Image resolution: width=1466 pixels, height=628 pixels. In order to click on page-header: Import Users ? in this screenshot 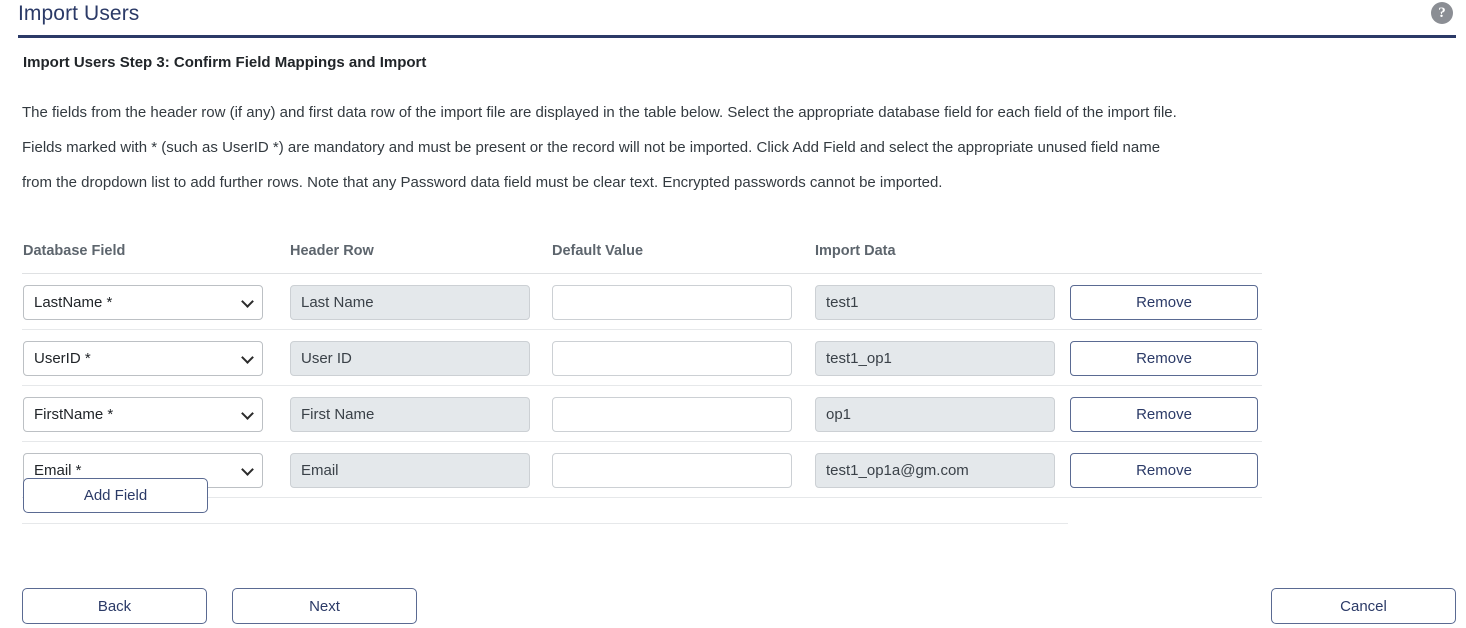, I will do `click(737, 19)`.